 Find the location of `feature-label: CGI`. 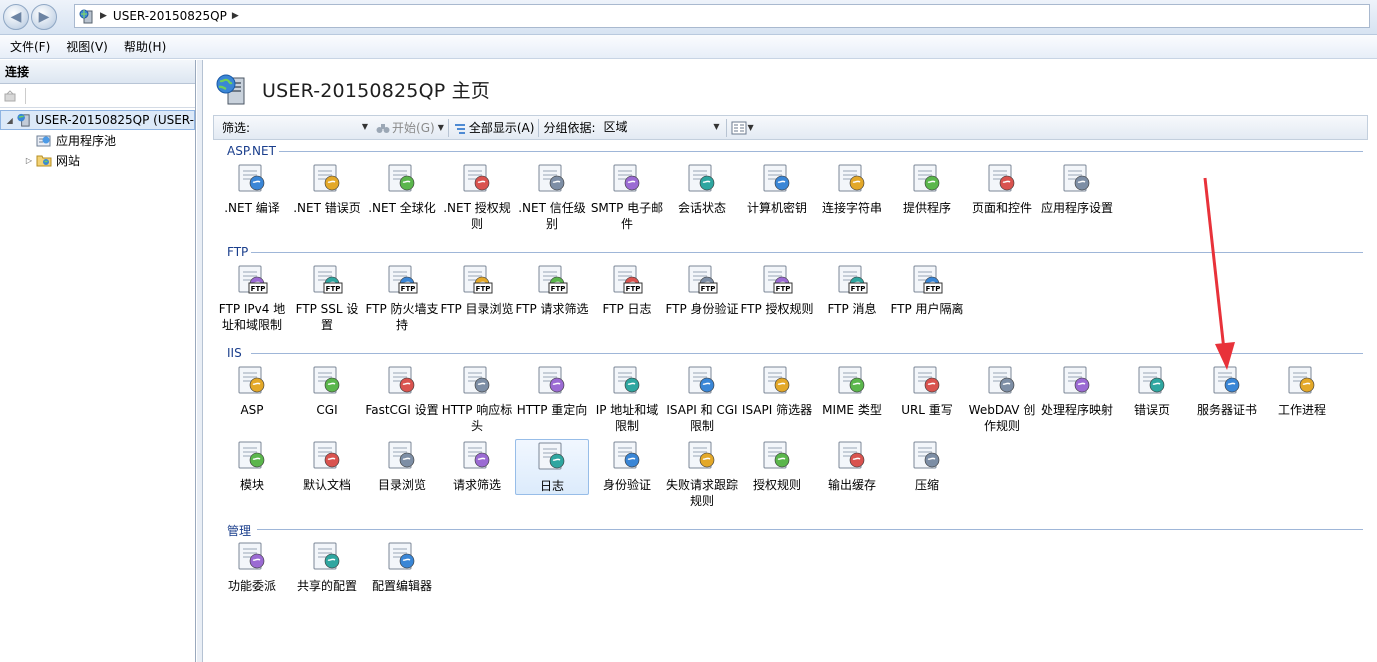

feature-label: CGI is located at coordinates (327, 410).